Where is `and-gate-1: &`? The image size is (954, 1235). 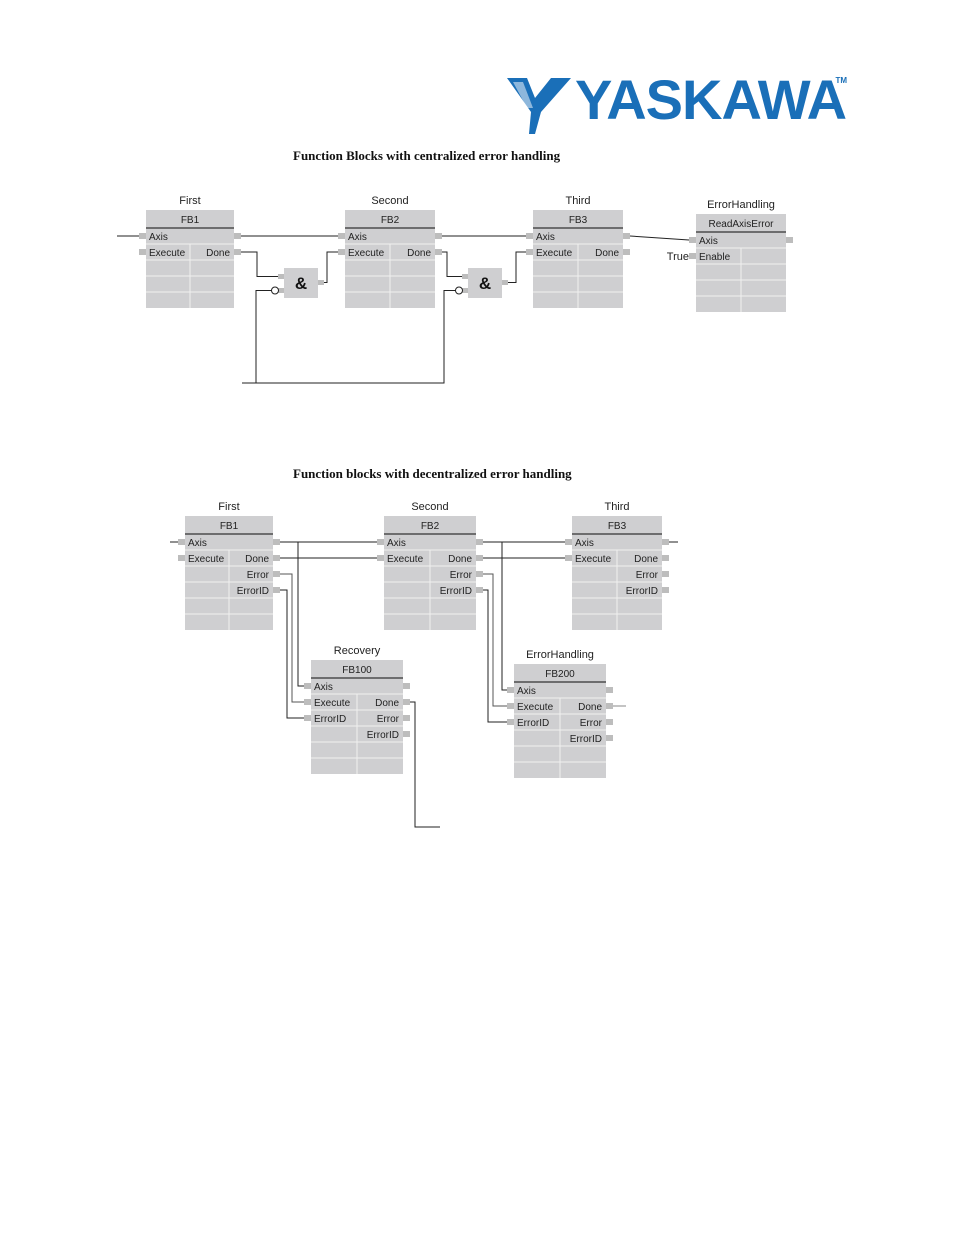
and-gate-1: & is located at coordinates (297, 283).